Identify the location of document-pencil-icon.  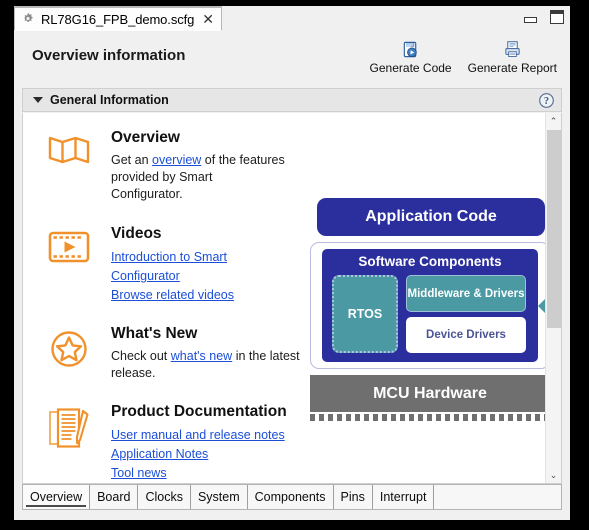
(75, 443).